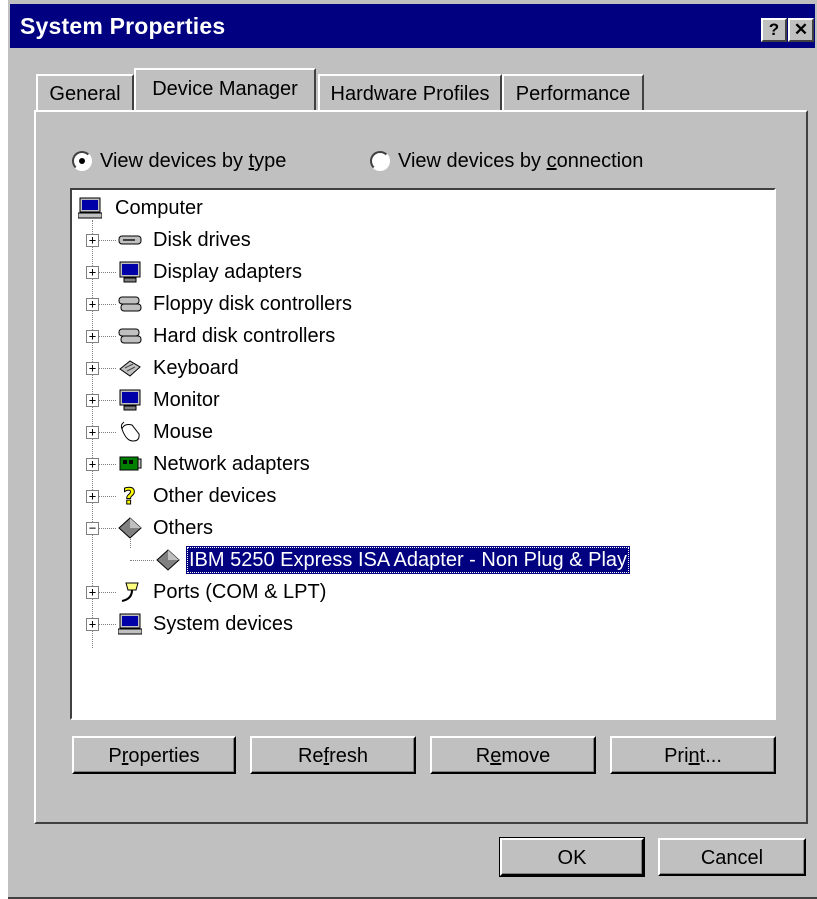  I want to click on button-text: Pri, so click(676, 756).